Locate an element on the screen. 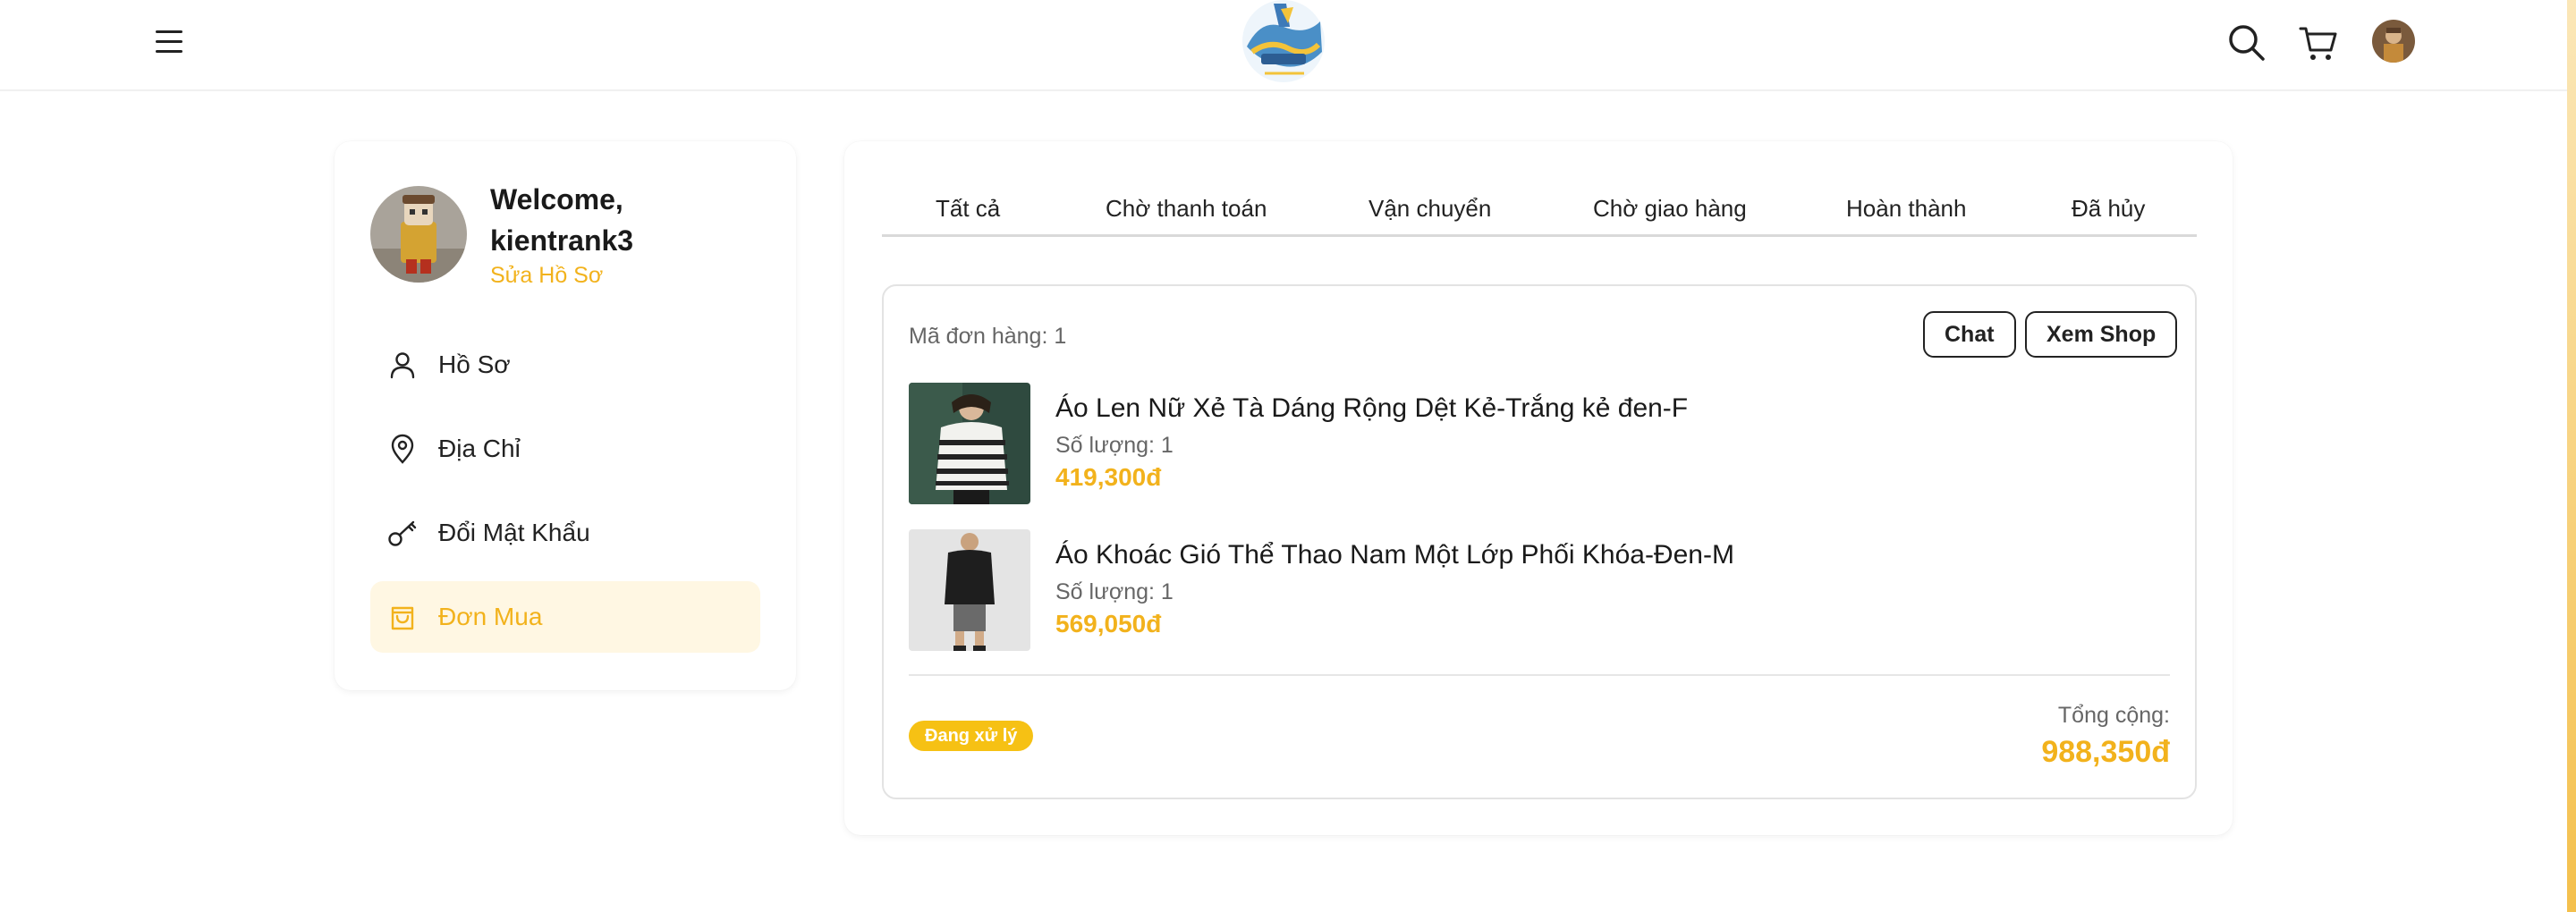  top-header is located at coordinates (1283, 45).